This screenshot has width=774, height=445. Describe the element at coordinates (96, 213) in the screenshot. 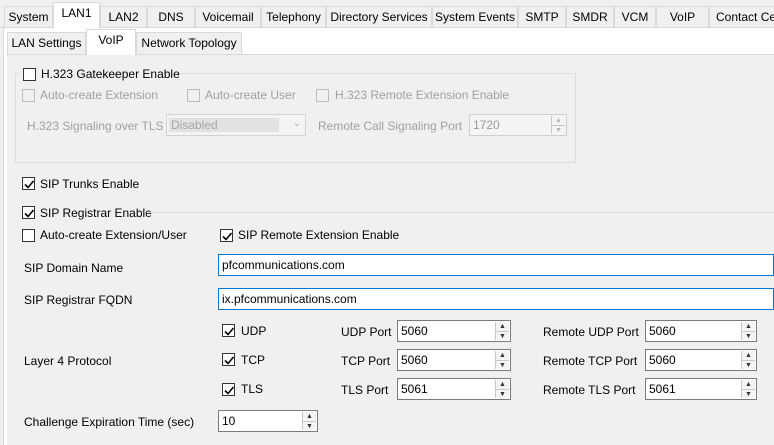

I see `sip-registrar-label: SIP Registrar Enable` at that location.